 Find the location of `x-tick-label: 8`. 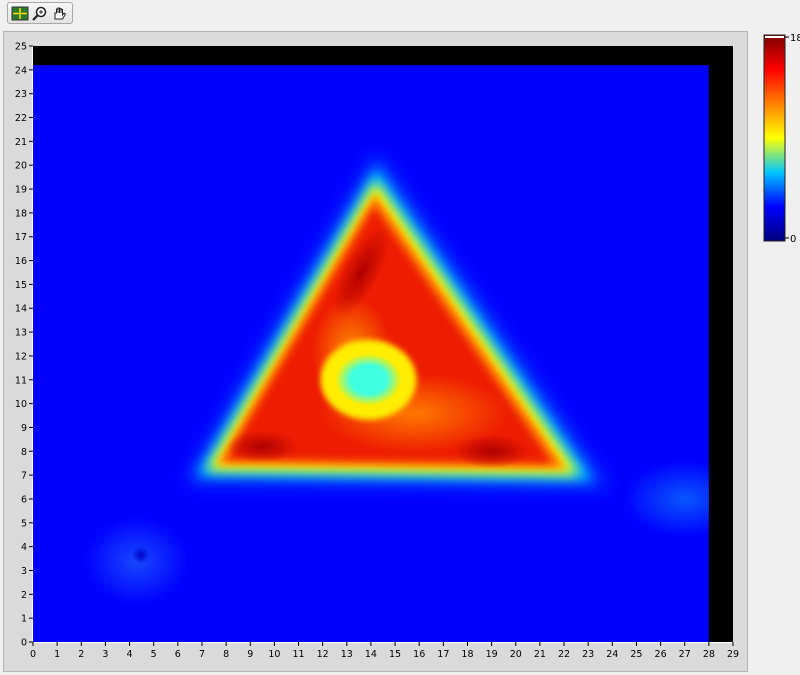

x-tick-label: 8 is located at coordinates (226, 654).